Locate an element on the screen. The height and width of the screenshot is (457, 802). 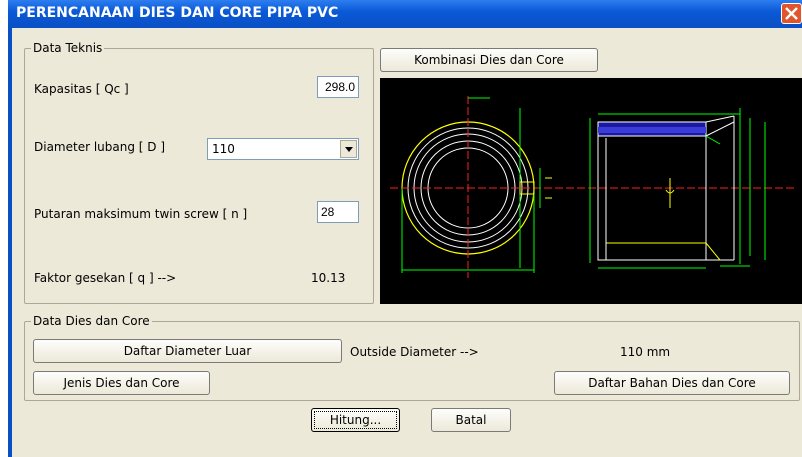
putaran-input is located at coordinates (338, 212).